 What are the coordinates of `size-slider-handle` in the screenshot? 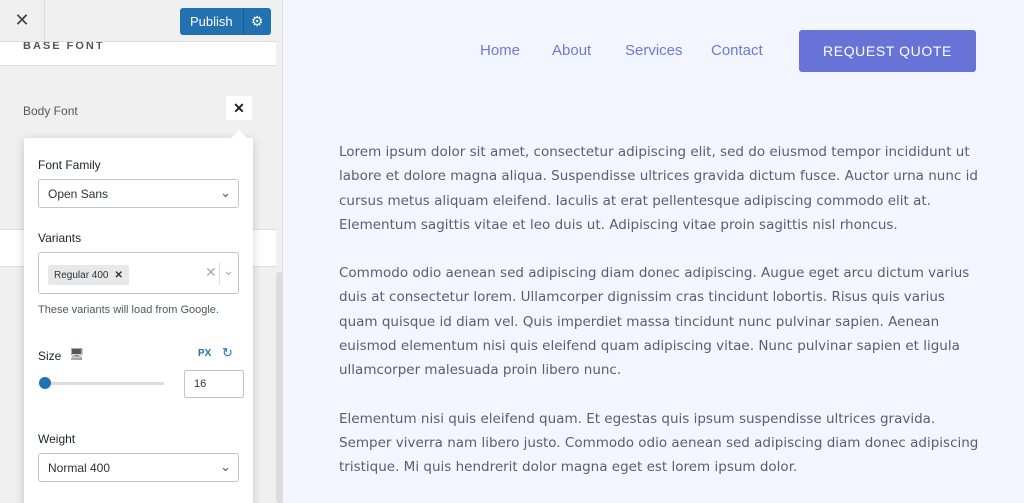 It's located at (44, 383).